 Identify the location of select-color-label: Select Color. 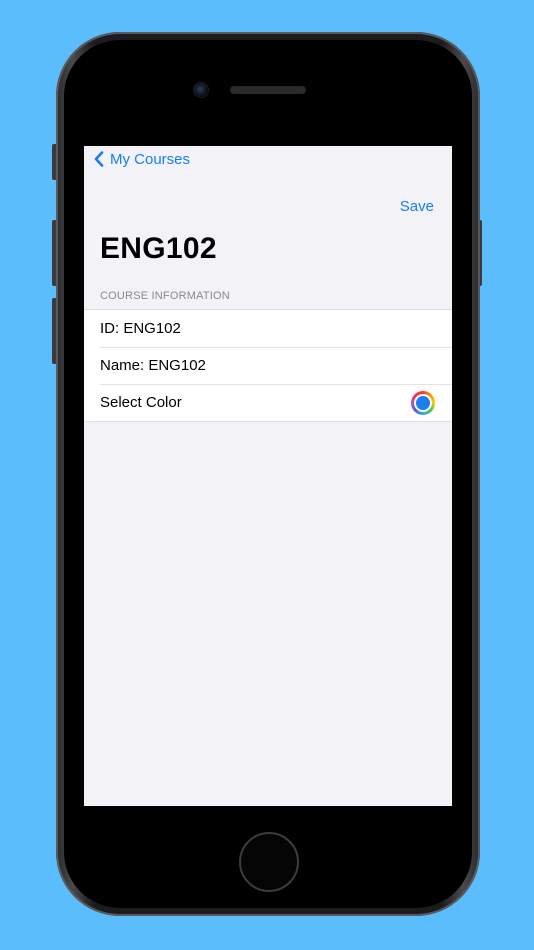
(141, 402).